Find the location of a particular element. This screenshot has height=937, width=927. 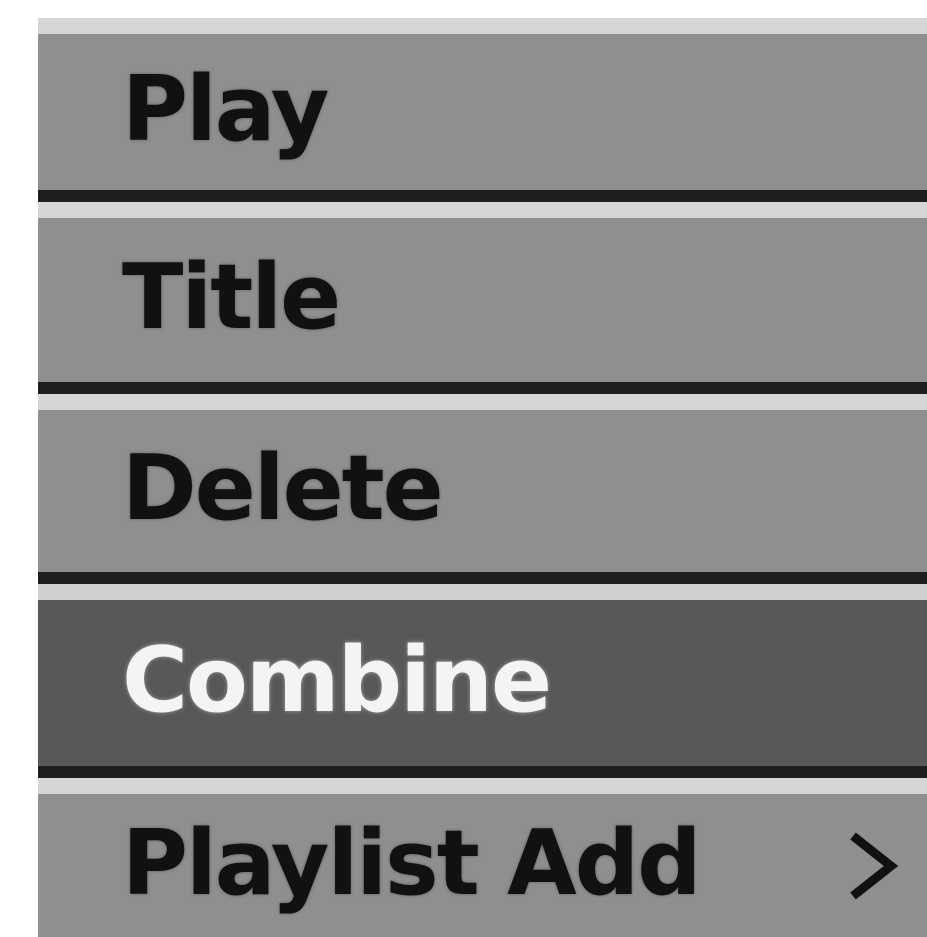

menu-item-label: Play is located at coordinates (225, 110).